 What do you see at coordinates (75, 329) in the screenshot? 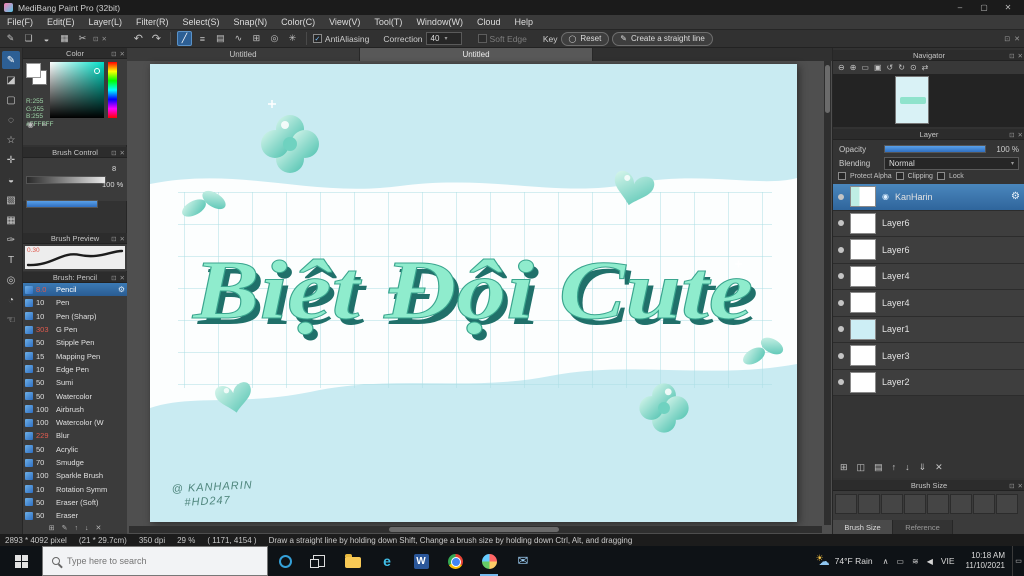
I see `brush-item: 303 G Pen` at bounding box center [75, 329].